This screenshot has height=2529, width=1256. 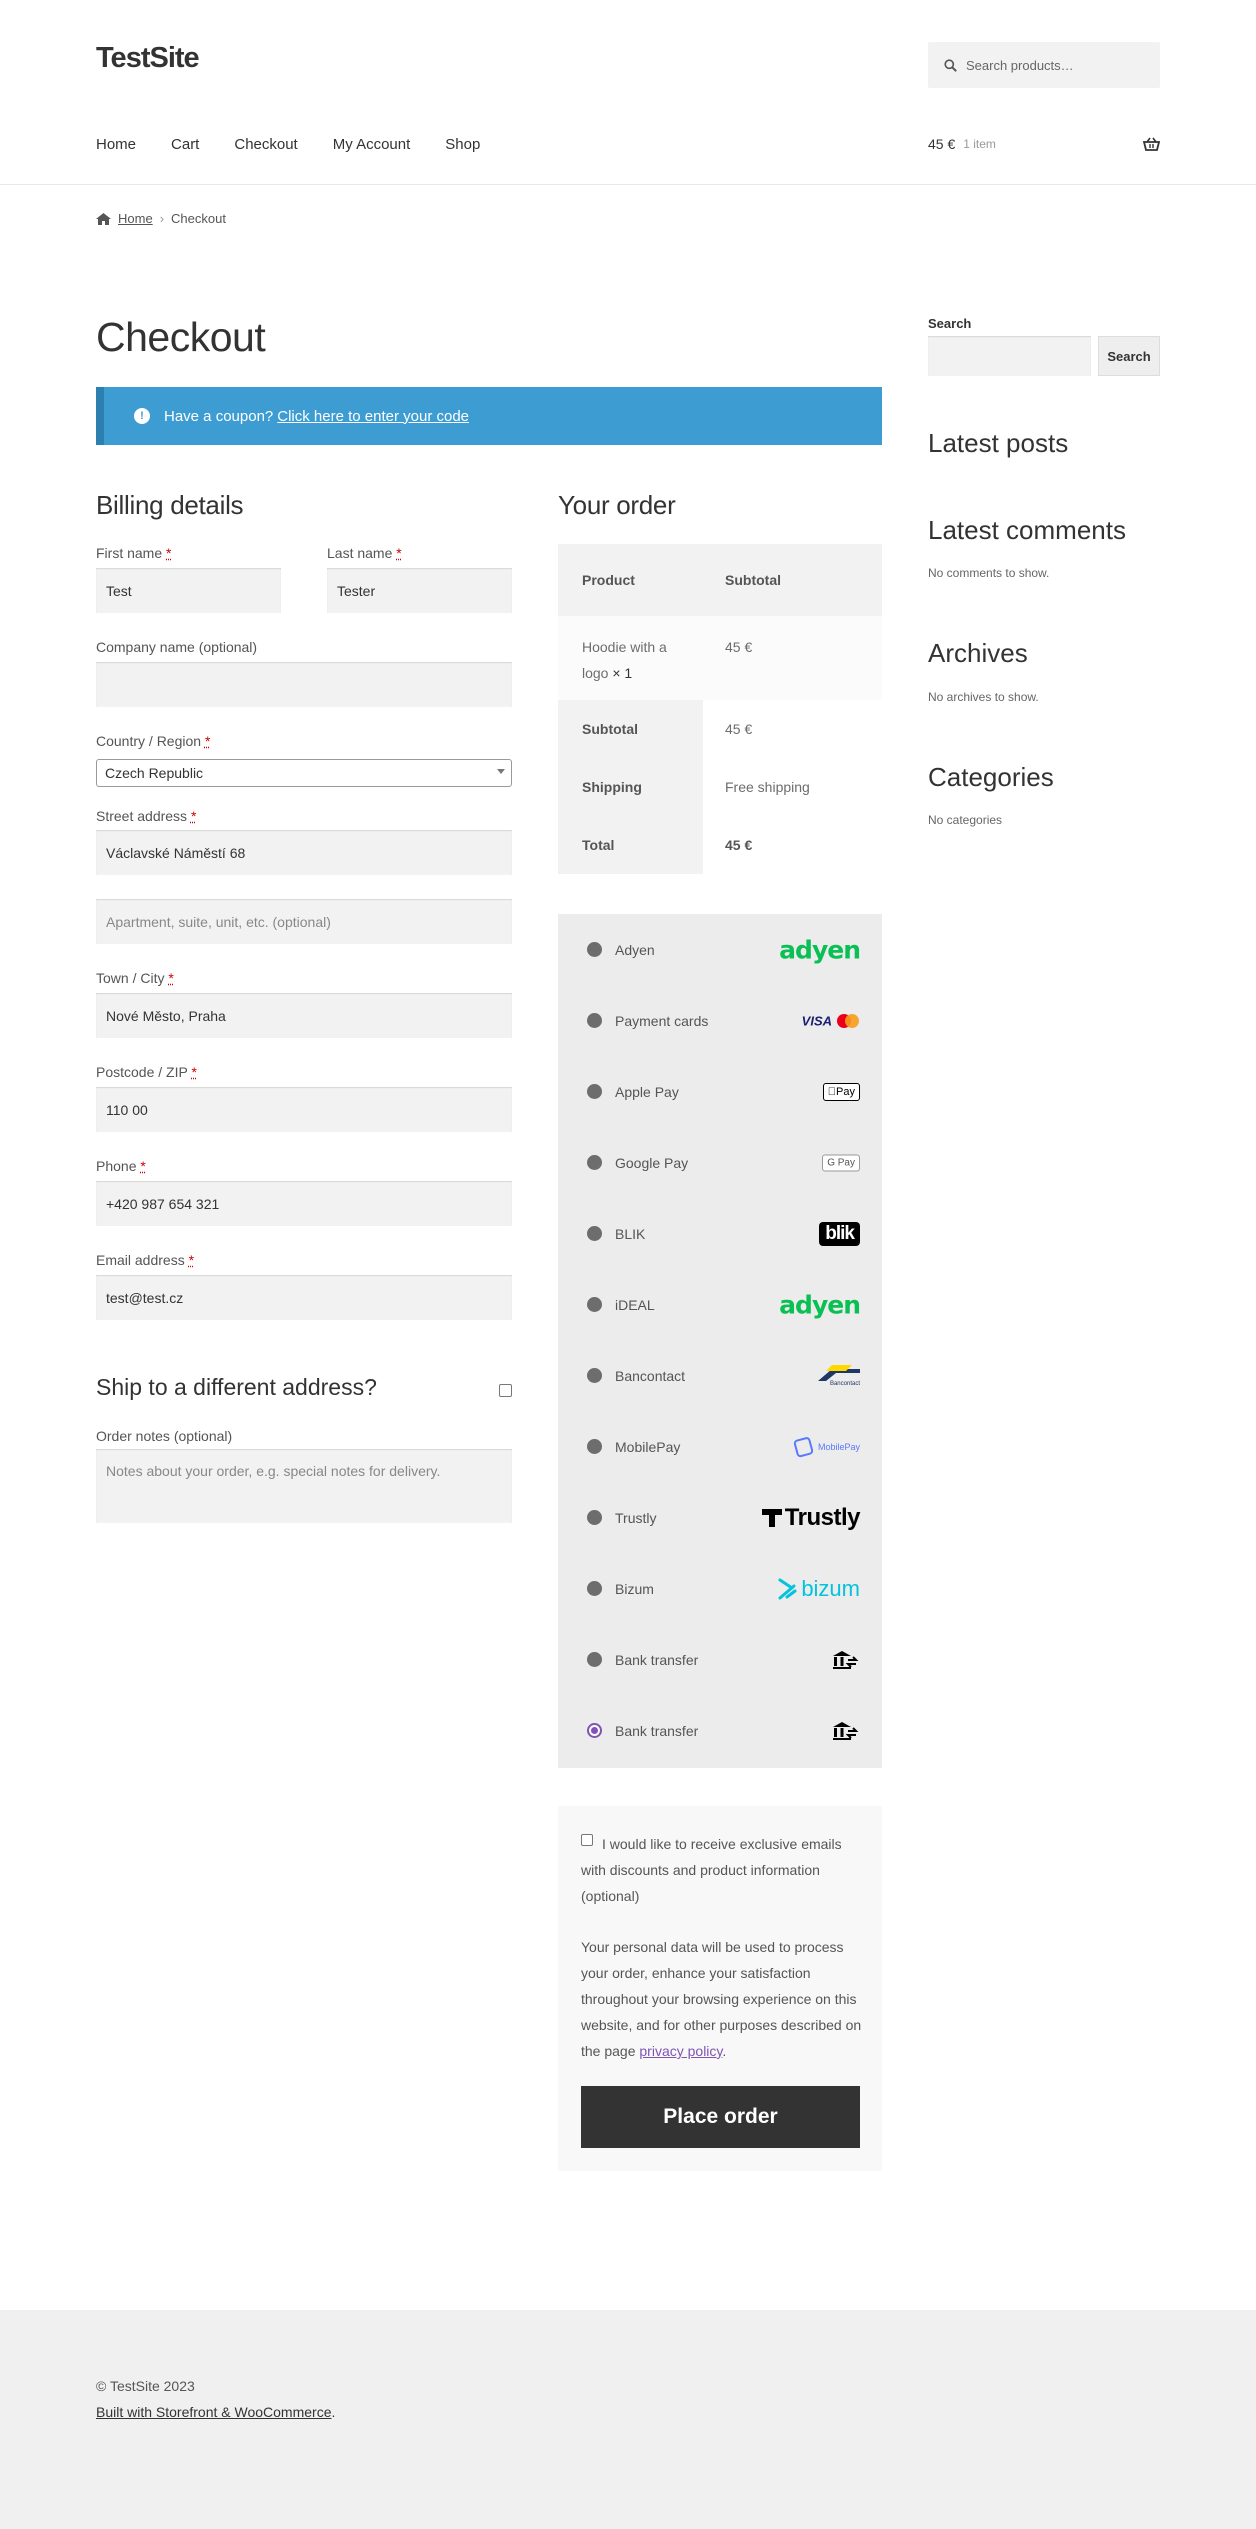 I want to click on nav-item-shop: Shop, so click(x=462, y=144).